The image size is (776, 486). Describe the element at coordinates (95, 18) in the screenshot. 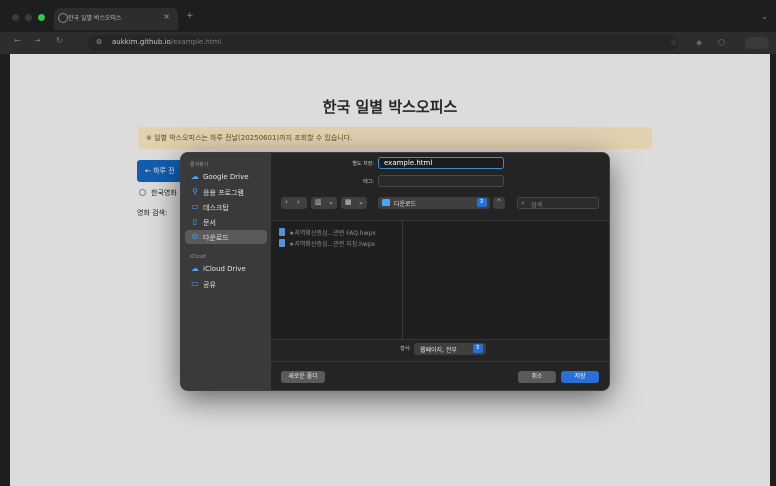

I see `tab-title: 한국 일별 박스오피스` at that location.